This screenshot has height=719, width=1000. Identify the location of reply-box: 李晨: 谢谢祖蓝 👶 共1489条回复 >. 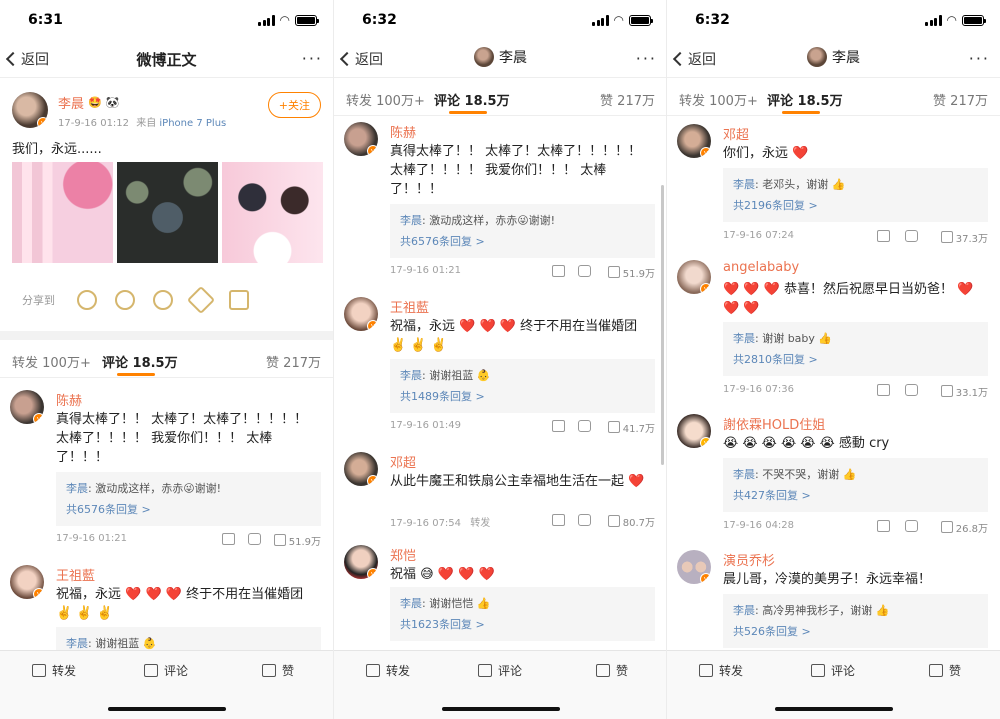
(522, 386).